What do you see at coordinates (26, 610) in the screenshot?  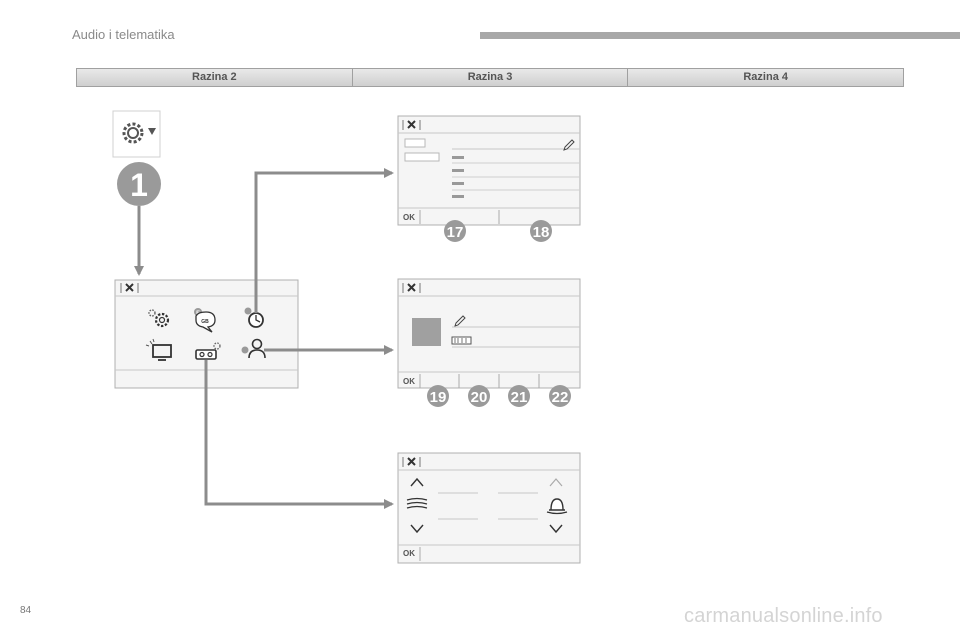 I see `page-number: 84` at bounding box center [26, 610].